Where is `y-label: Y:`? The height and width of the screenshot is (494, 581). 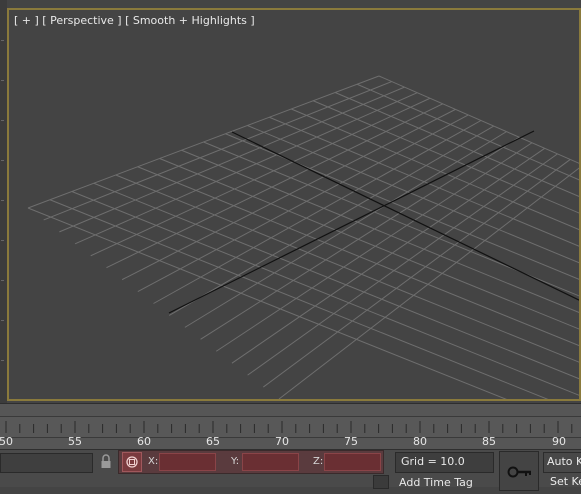 y-label: Y: is located at coordinates (235, 461).